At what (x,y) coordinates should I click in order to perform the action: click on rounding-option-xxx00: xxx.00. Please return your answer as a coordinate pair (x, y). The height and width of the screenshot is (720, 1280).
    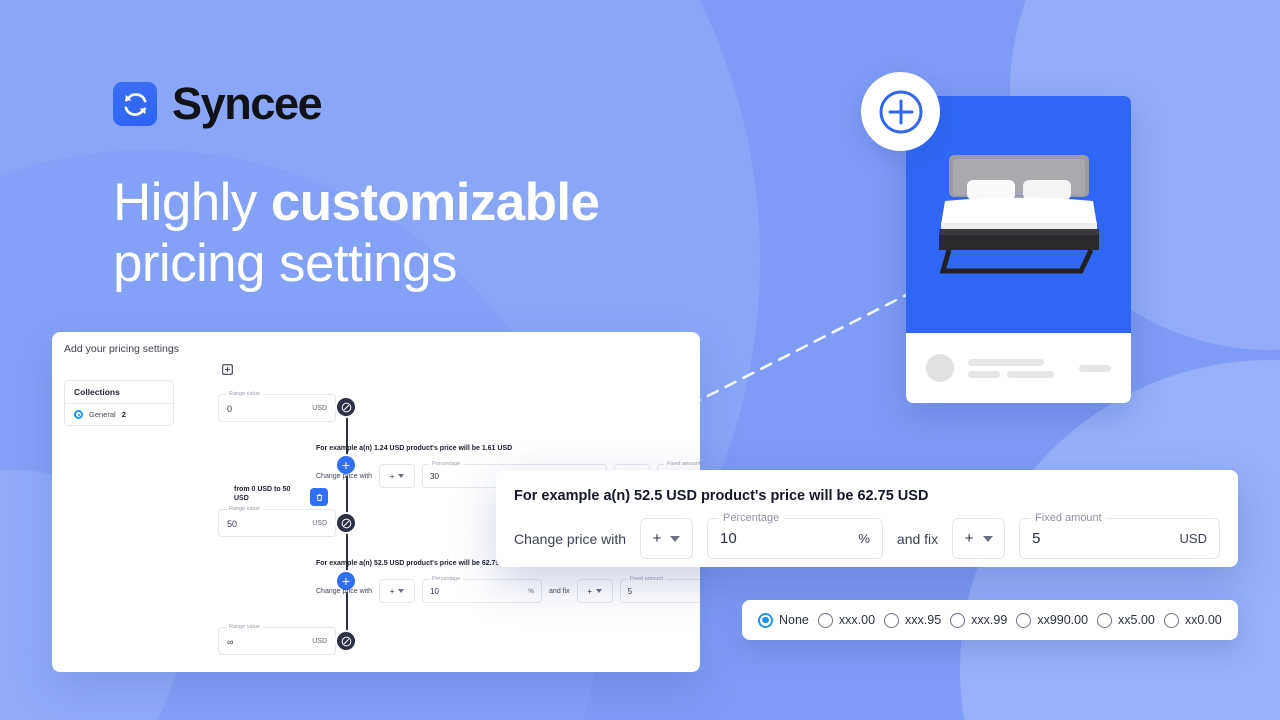
    Looking at the image, I should click on (846, 620).